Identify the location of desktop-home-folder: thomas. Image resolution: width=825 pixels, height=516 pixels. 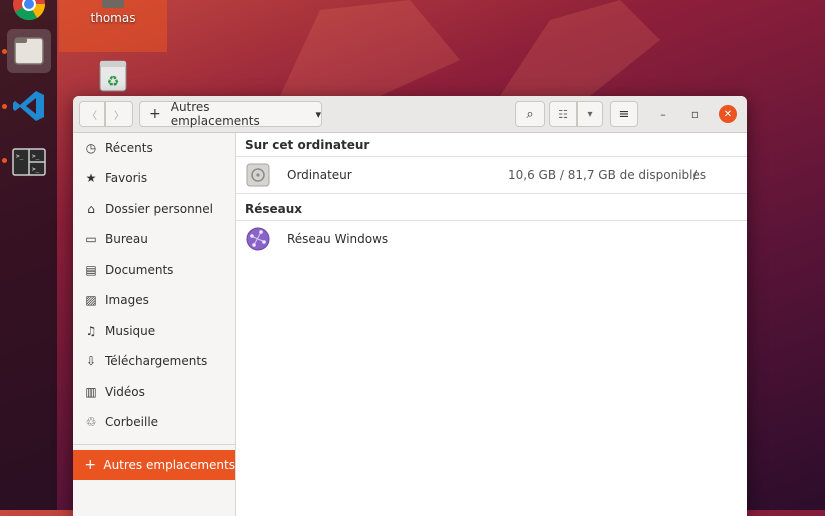
(113, 26).